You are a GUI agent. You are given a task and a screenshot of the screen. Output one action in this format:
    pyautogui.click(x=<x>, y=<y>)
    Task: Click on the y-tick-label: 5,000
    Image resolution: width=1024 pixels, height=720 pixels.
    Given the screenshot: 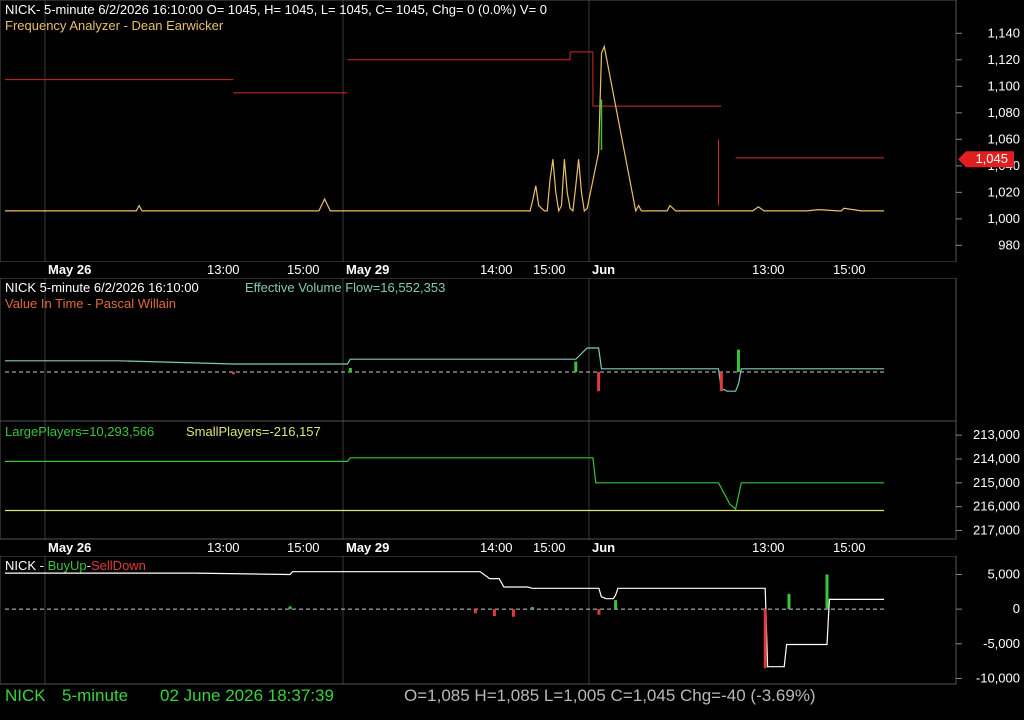 What is the action you would take?
    pyautogui.click(x=1003, y=573)
    